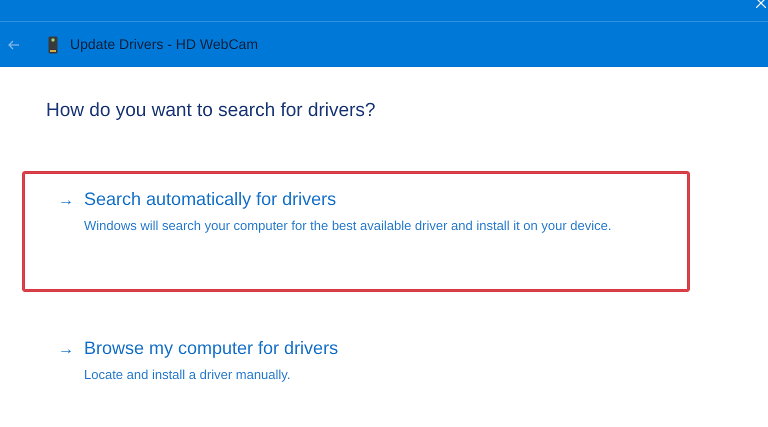 This screenshot has height=427, width=768. What do you see at coordinates (53, 45) in the screenshot?
I see `webcam-icon` at bounding box center [53, 45].